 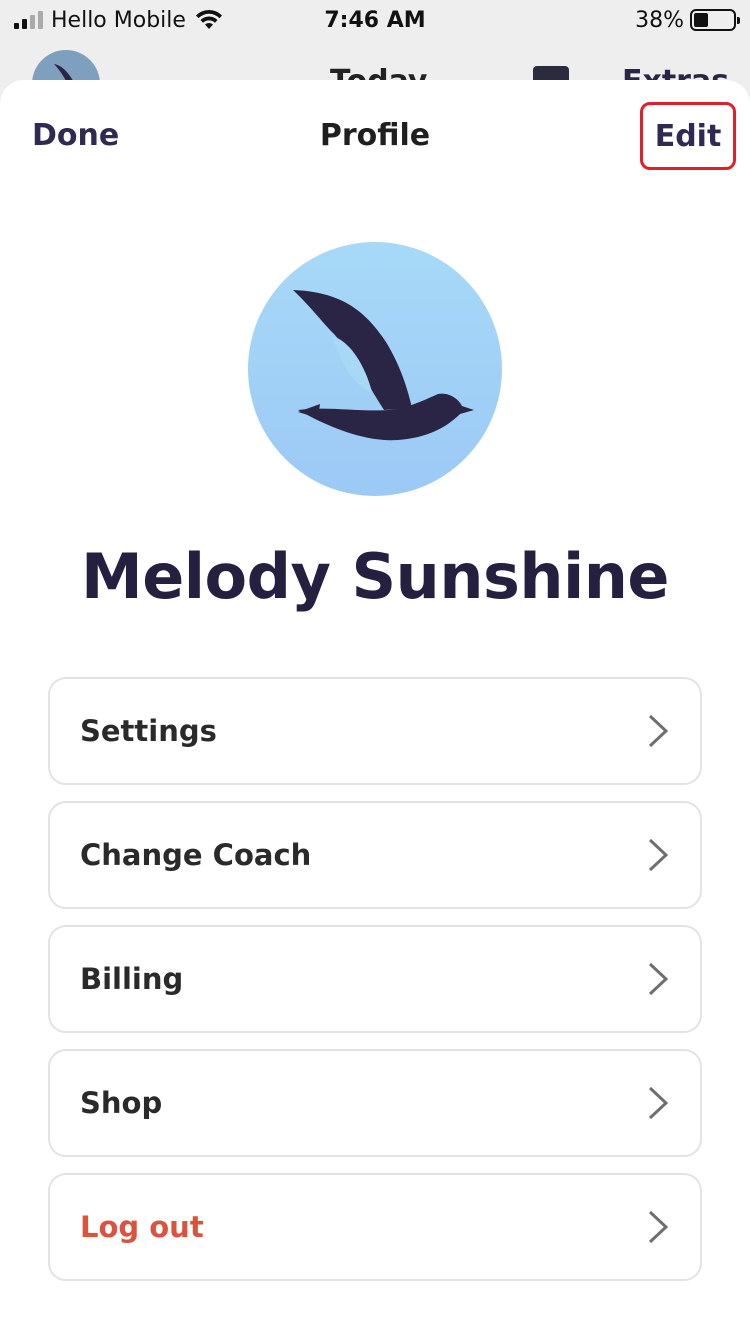 What do you see at coordinates (375, 576) in the screenshot?
I see `profile-name: Melody Sunshine` at bounding box center [375, 576].